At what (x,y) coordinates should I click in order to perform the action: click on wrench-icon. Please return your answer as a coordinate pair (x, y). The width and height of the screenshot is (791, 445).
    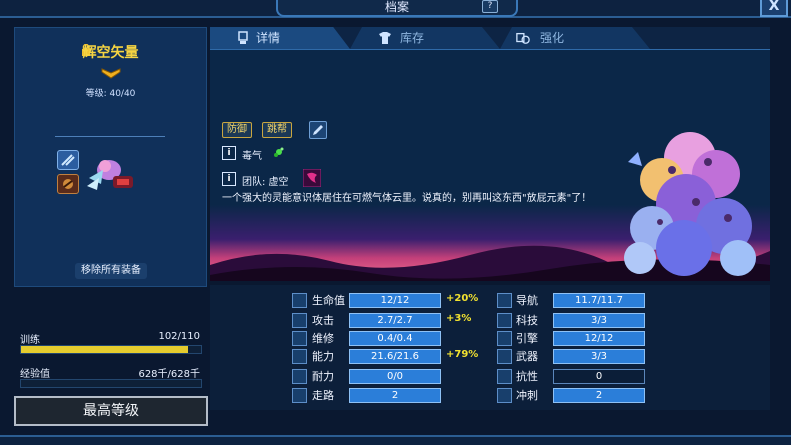
    Looking at the image, I should click on (299, 338).